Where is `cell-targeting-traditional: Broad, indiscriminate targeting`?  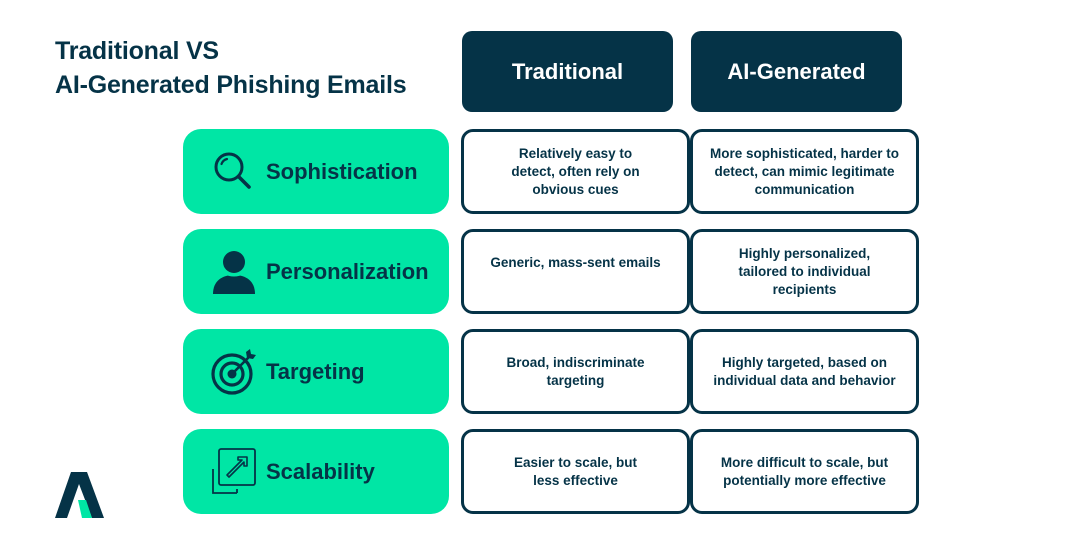
cell-targeting-traditional: Broad, indiscriminate targeting is located at coordinates (575, 371).